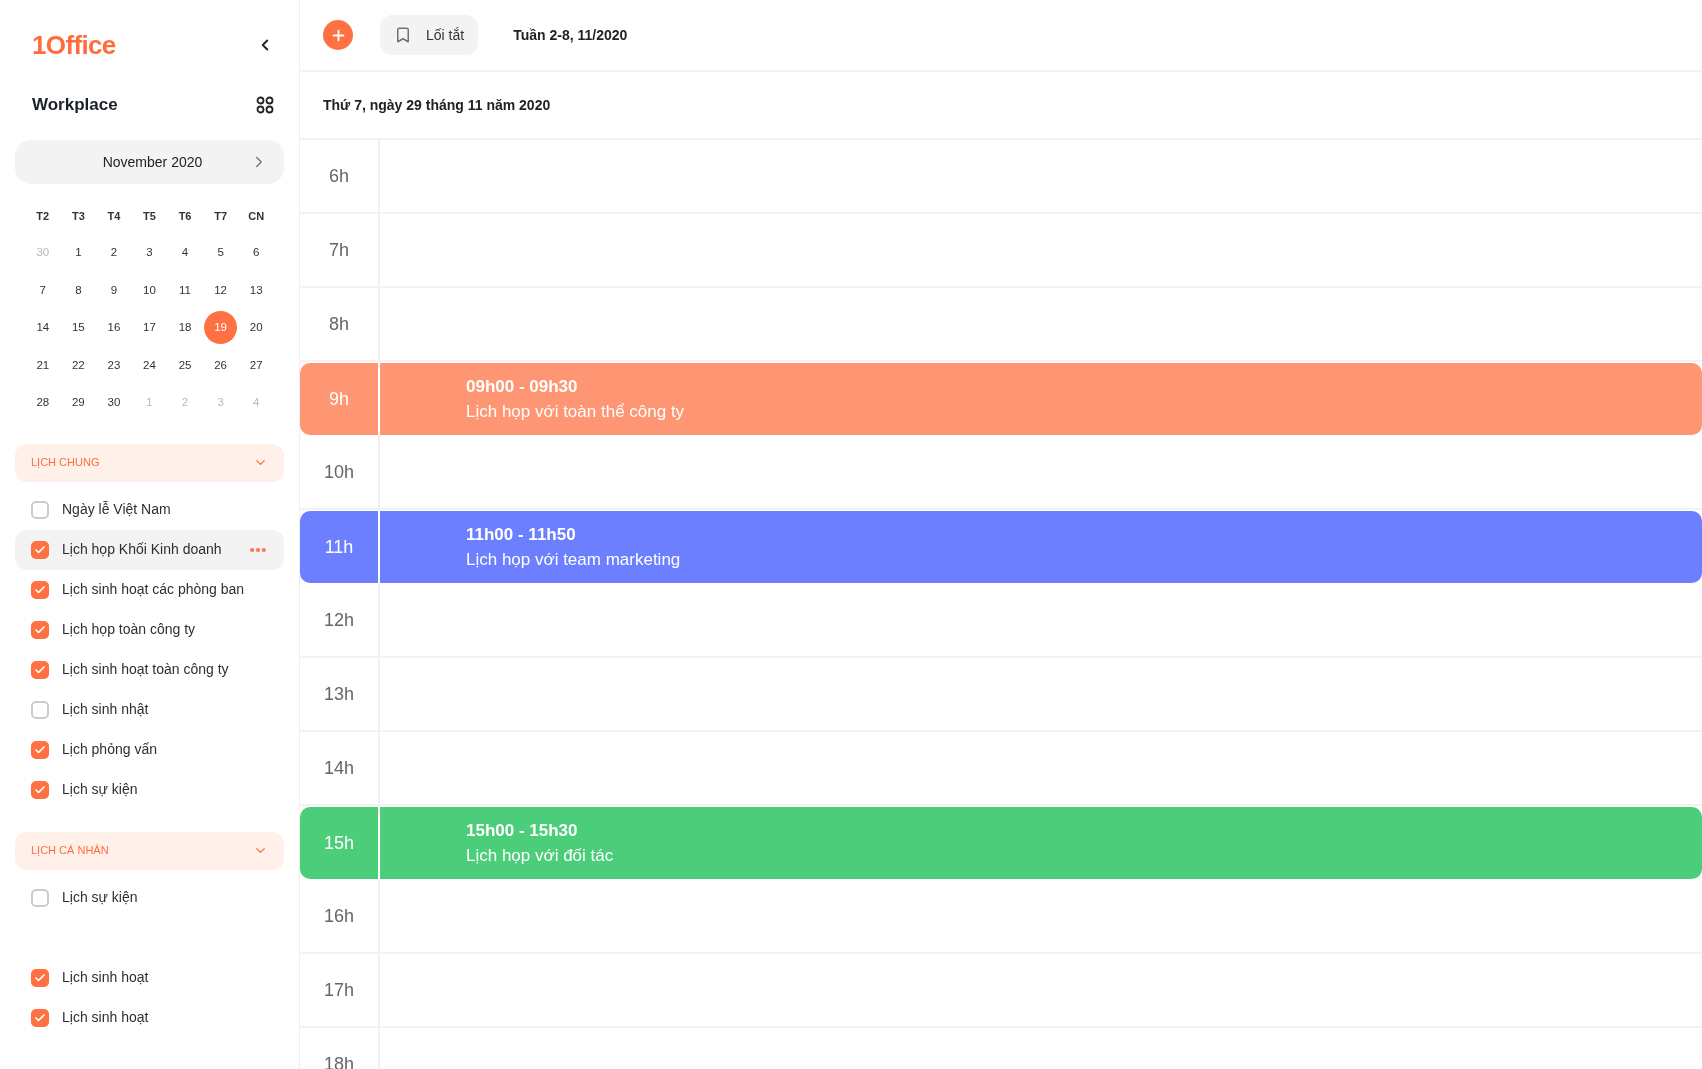  Describe the element at coordinates (185, 365) in the screenshot. I see `calendar-day: 25` at that location.